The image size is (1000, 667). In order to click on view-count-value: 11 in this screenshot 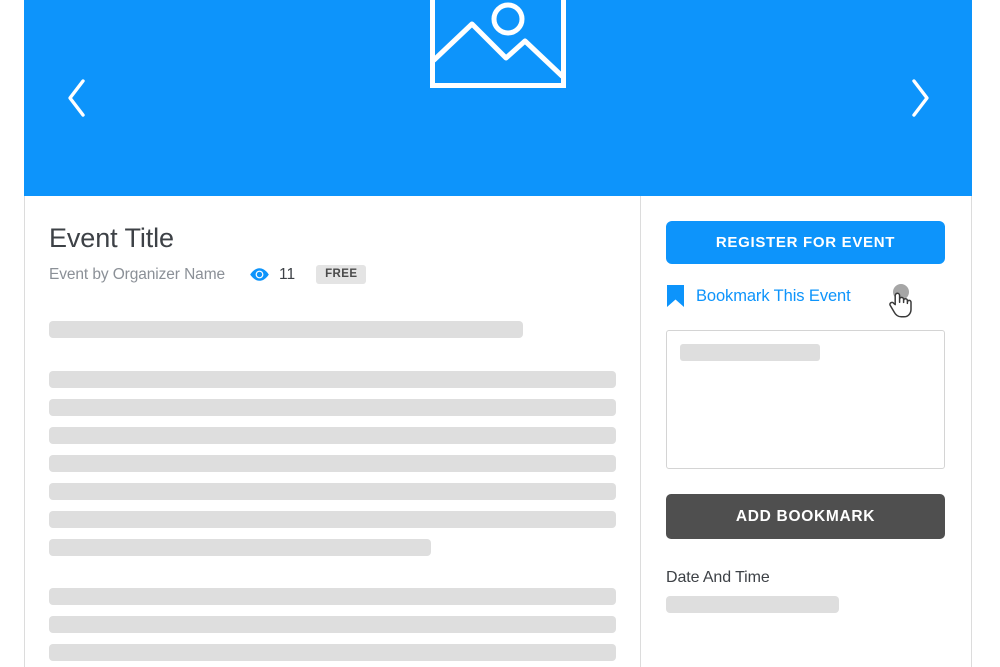, I will do `click(287, 274)`.